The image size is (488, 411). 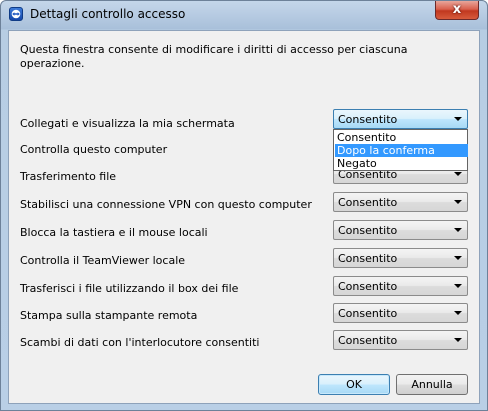 What do you see at coordinates (400, 230) in the screenshot?
I see `select-lock-input: Consentito` at bounding box center [400, 230].